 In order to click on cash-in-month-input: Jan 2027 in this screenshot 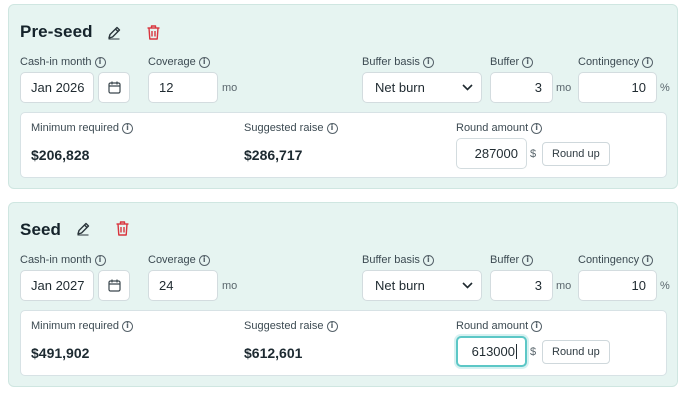, I will do `click(57, 285)`.